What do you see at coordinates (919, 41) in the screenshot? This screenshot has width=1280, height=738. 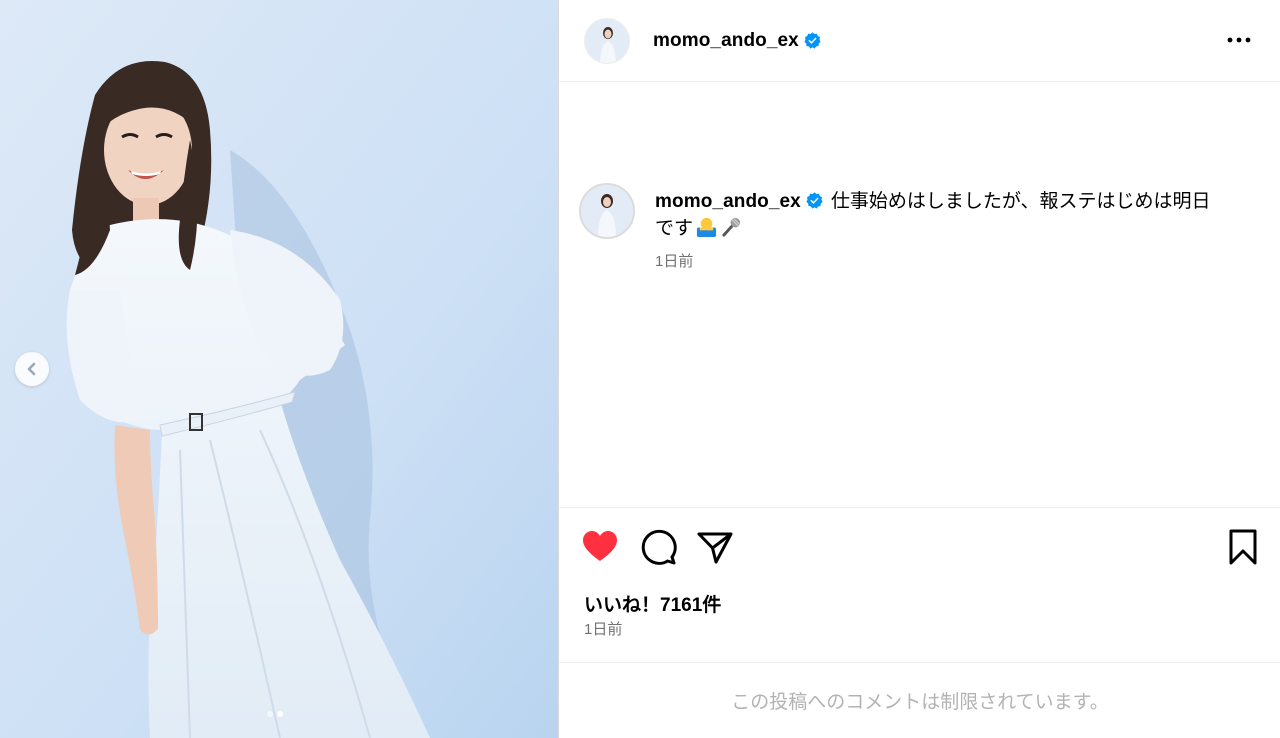 I see `post-header: momo_ando_ex` at bounding box center [919, 41].